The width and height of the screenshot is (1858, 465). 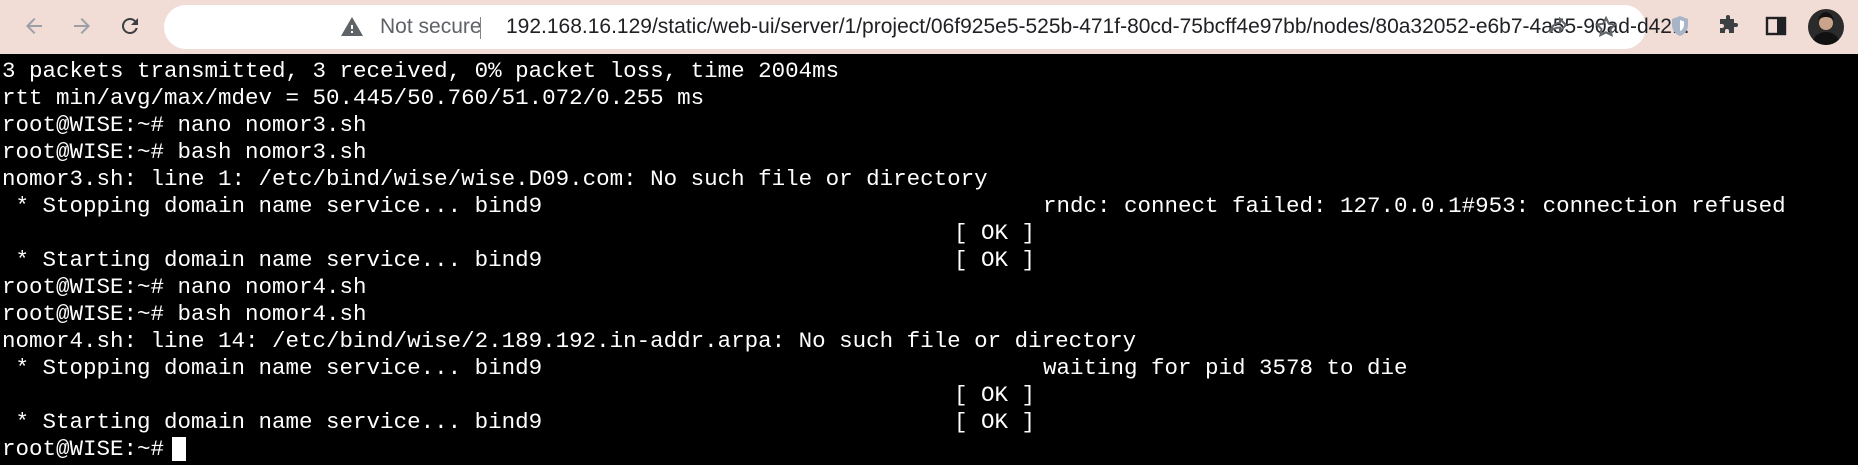 What do you see at coordinates (184, 287) in the screenshot?
I see `terminal-line: root@WISE:~# nano nomor4.sh` at bounding box center [184, 287].